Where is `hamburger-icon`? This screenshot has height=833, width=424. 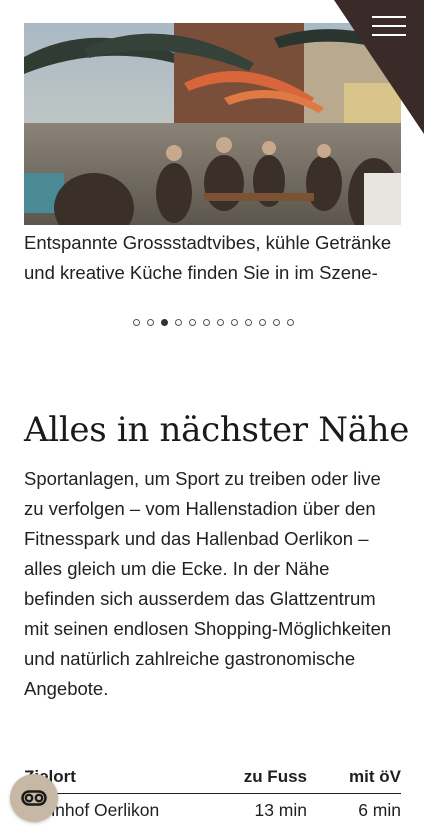 hamburger-icon is located at coordinates (389, 26).